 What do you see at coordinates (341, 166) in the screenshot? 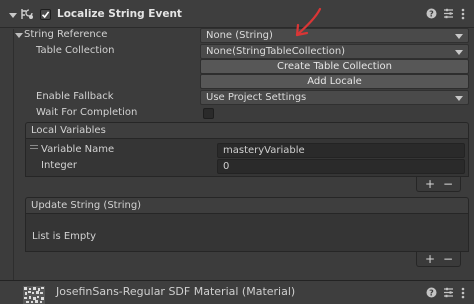
I see `integer-field: 0` at bounding box center [341, 166].